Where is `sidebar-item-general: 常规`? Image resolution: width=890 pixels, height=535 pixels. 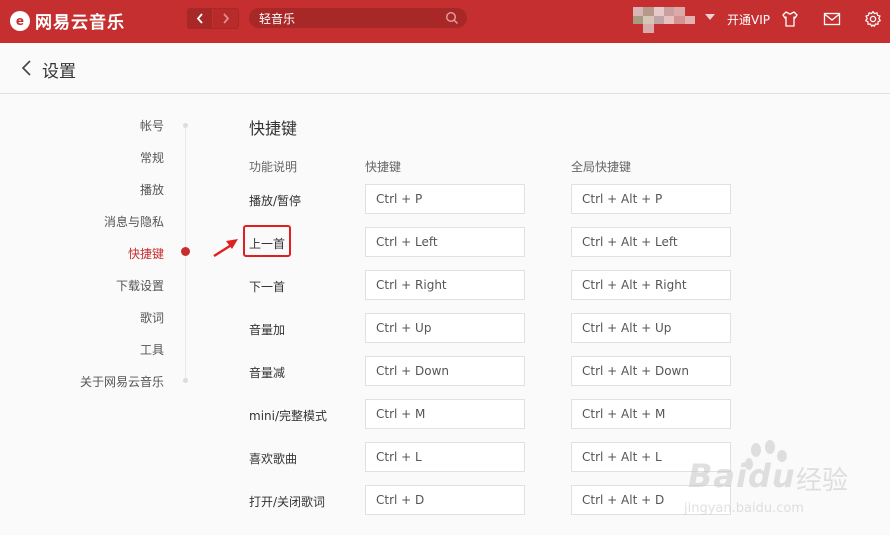
sidebar-item-general: 常规 is located at coordinates (152, 157).